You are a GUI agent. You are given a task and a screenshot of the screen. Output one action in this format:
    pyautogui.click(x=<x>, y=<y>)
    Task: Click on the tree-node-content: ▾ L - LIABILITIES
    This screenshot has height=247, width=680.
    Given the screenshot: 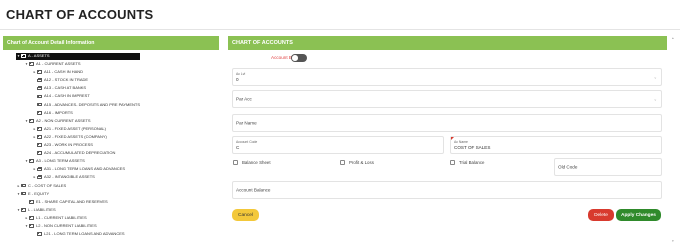 What is the action you would take?
    pyautogui.click(x=36, y=209)
    